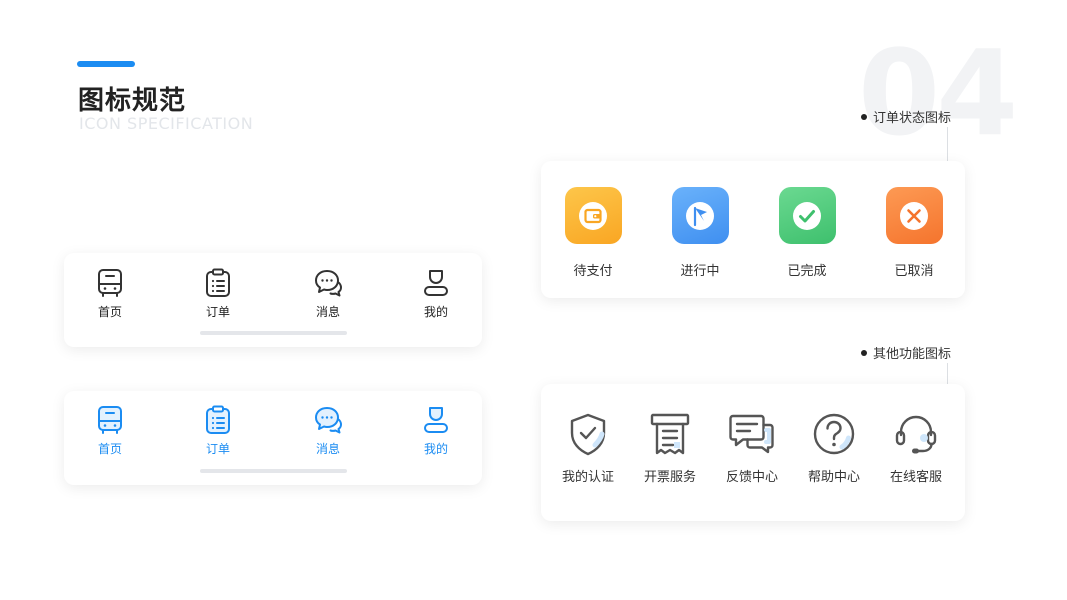 The height and width of the screenshot is (600, 1067). I want to click on status-pending-label: 待支付, so click(593, 271).